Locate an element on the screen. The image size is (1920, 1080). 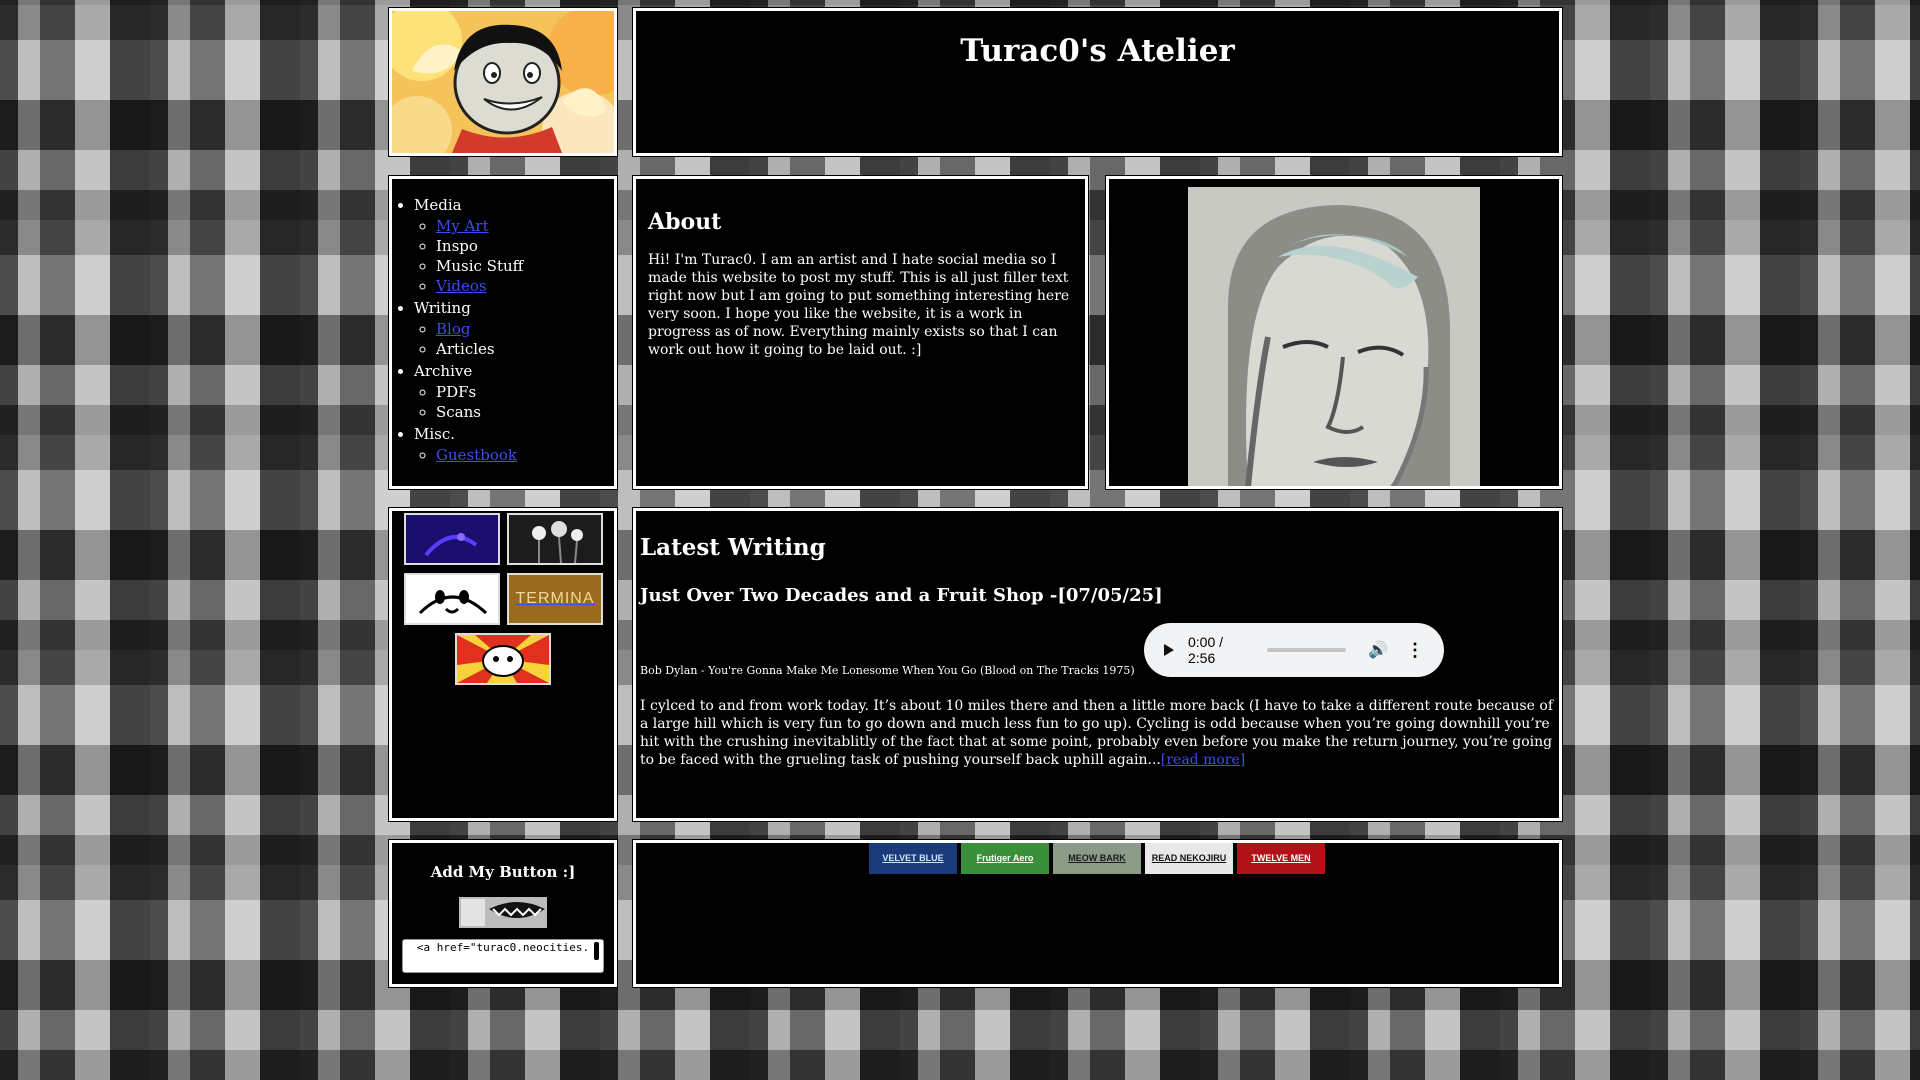
purple-night-image is located at coordinates (452, 539).